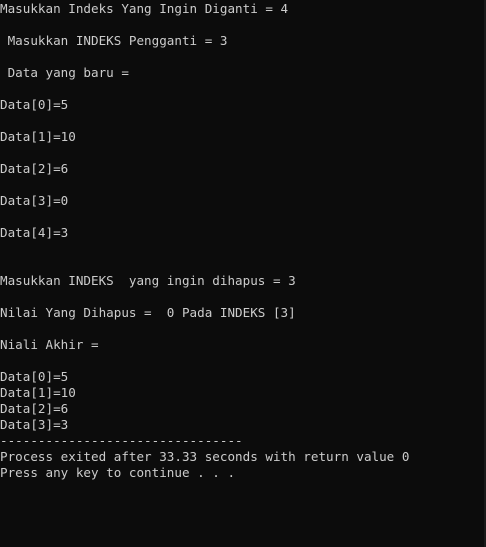 This screenshot has height=547, width=486. I want to click on console-line-final-heading: Niali Akhir =, so click(49, 344).